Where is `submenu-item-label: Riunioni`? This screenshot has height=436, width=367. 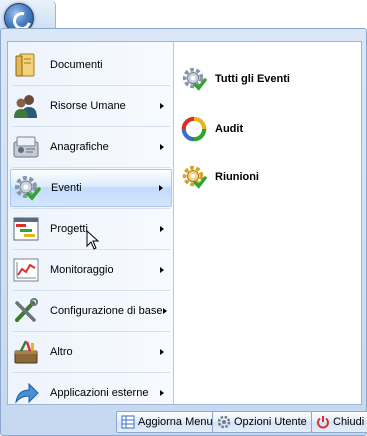 submenu-item-label: Riunioni is located at coordinates (237, 177).